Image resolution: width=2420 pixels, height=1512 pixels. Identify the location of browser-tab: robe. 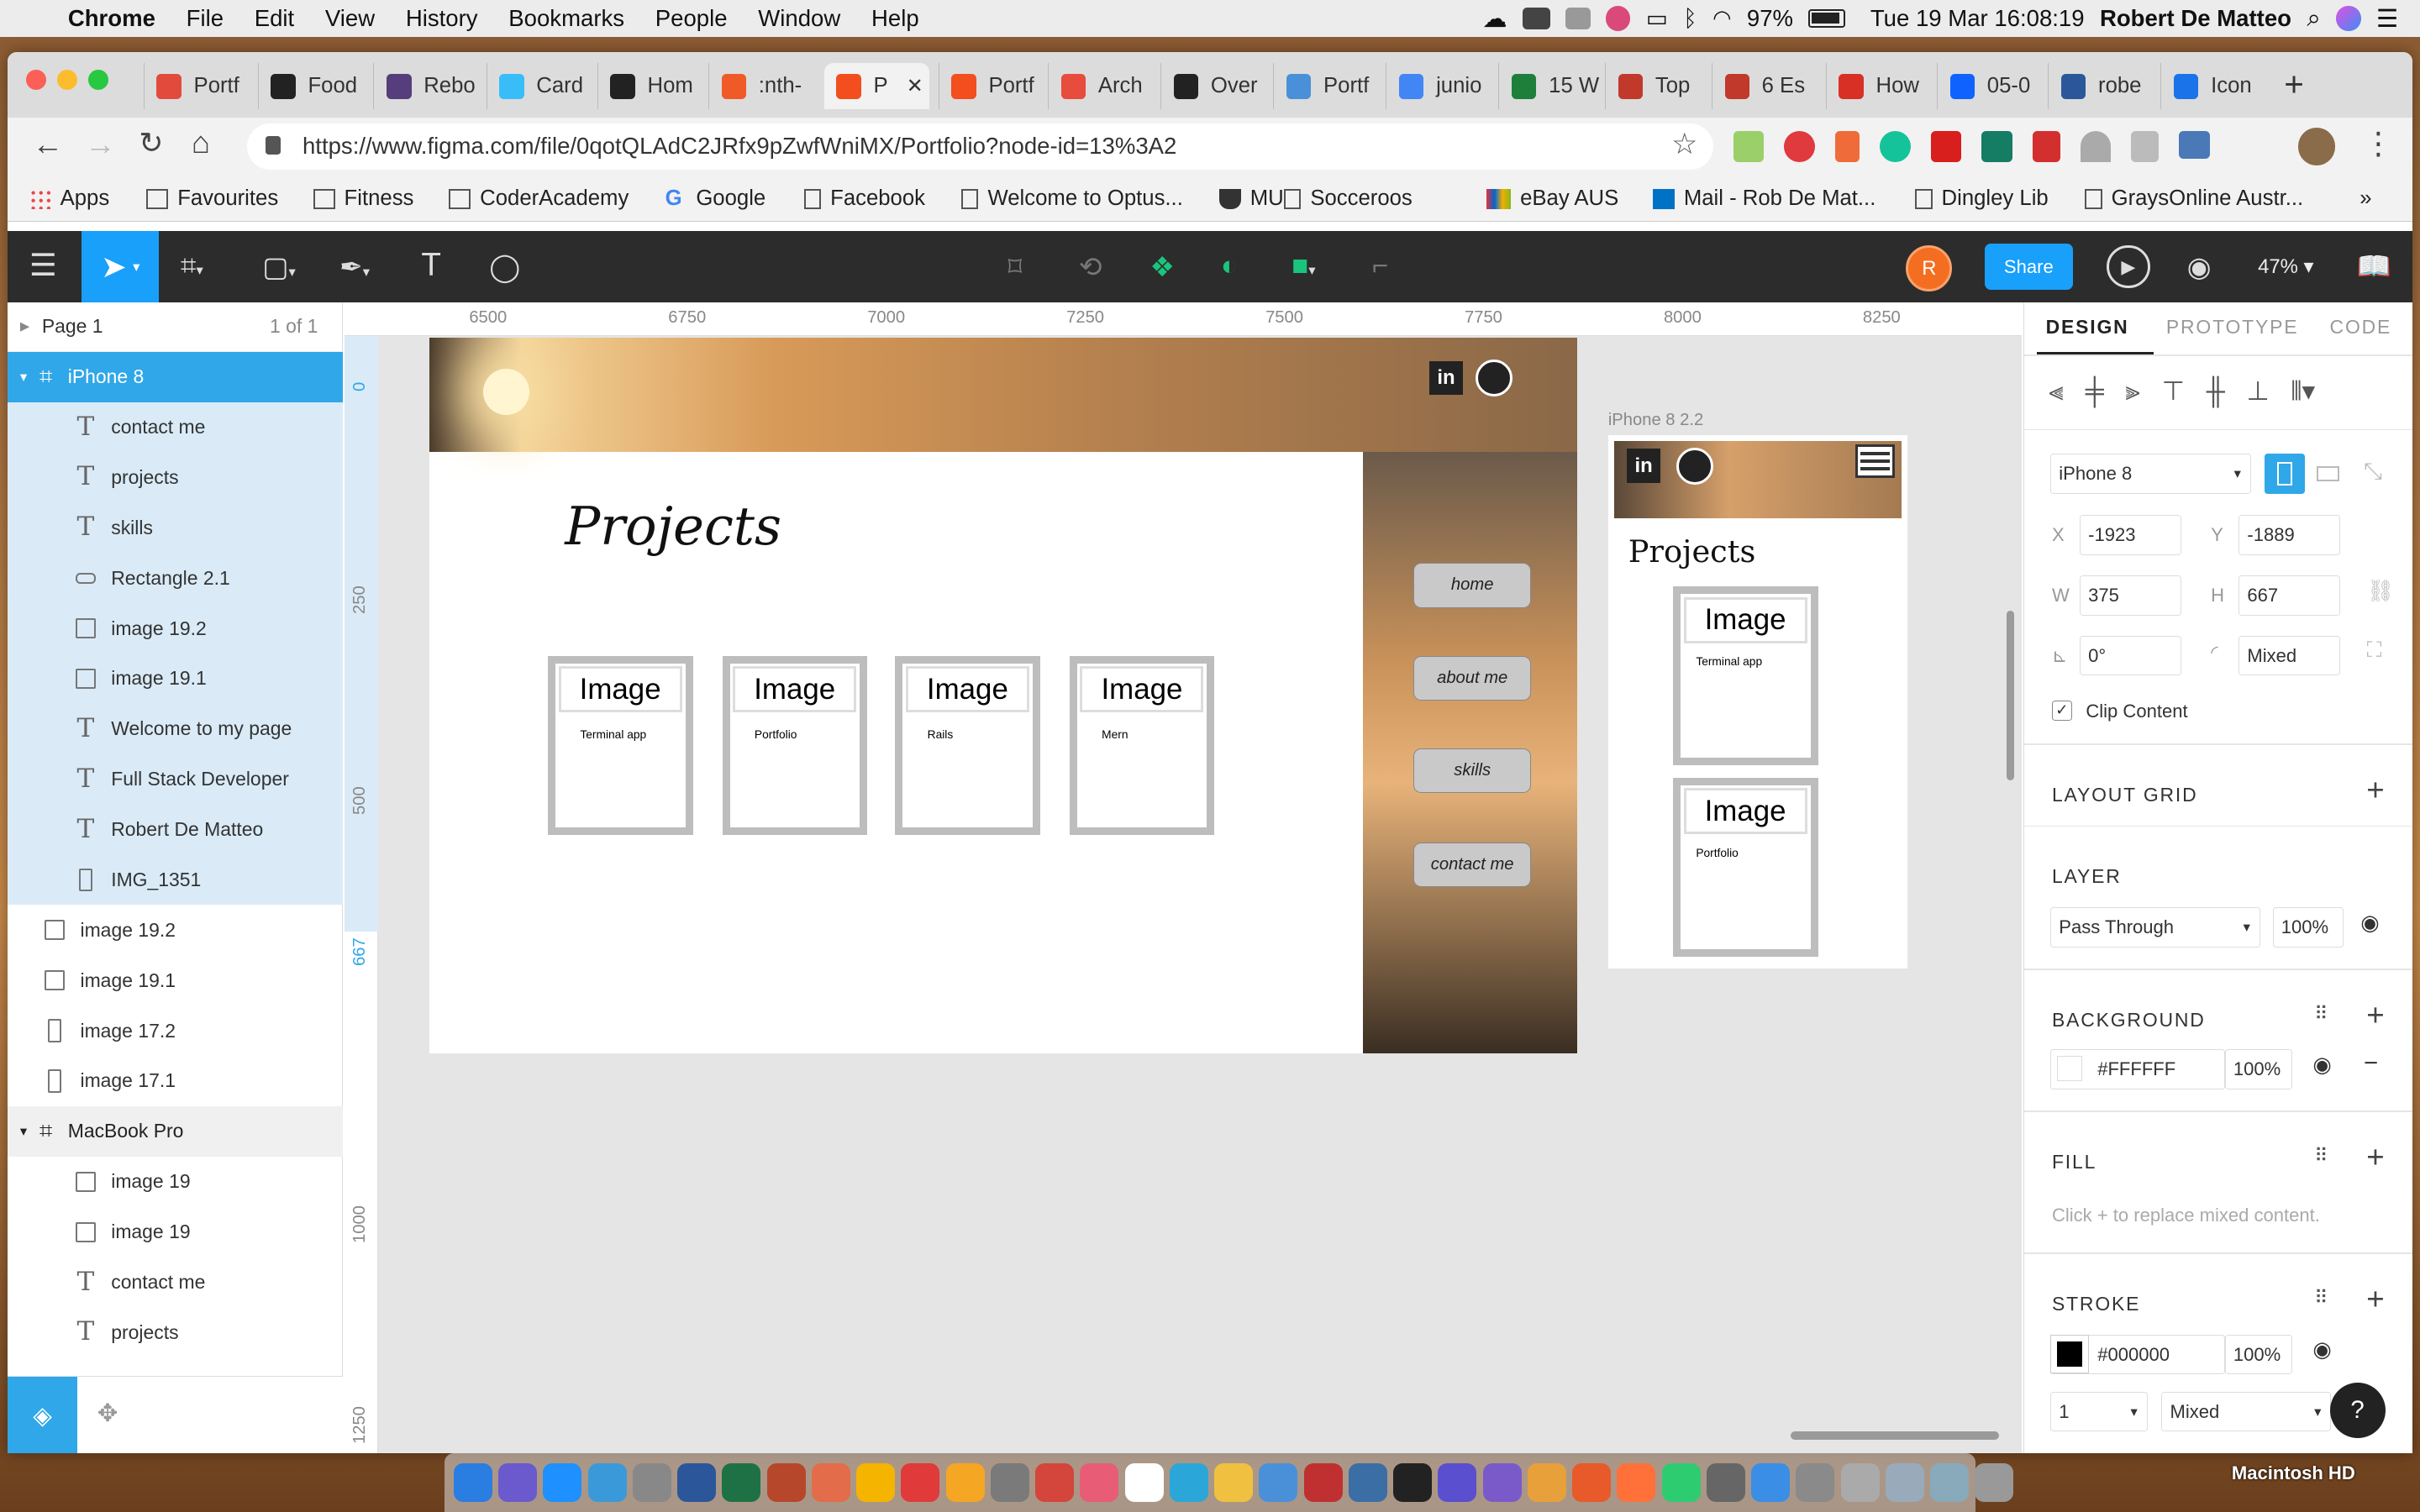
(2103, 86).